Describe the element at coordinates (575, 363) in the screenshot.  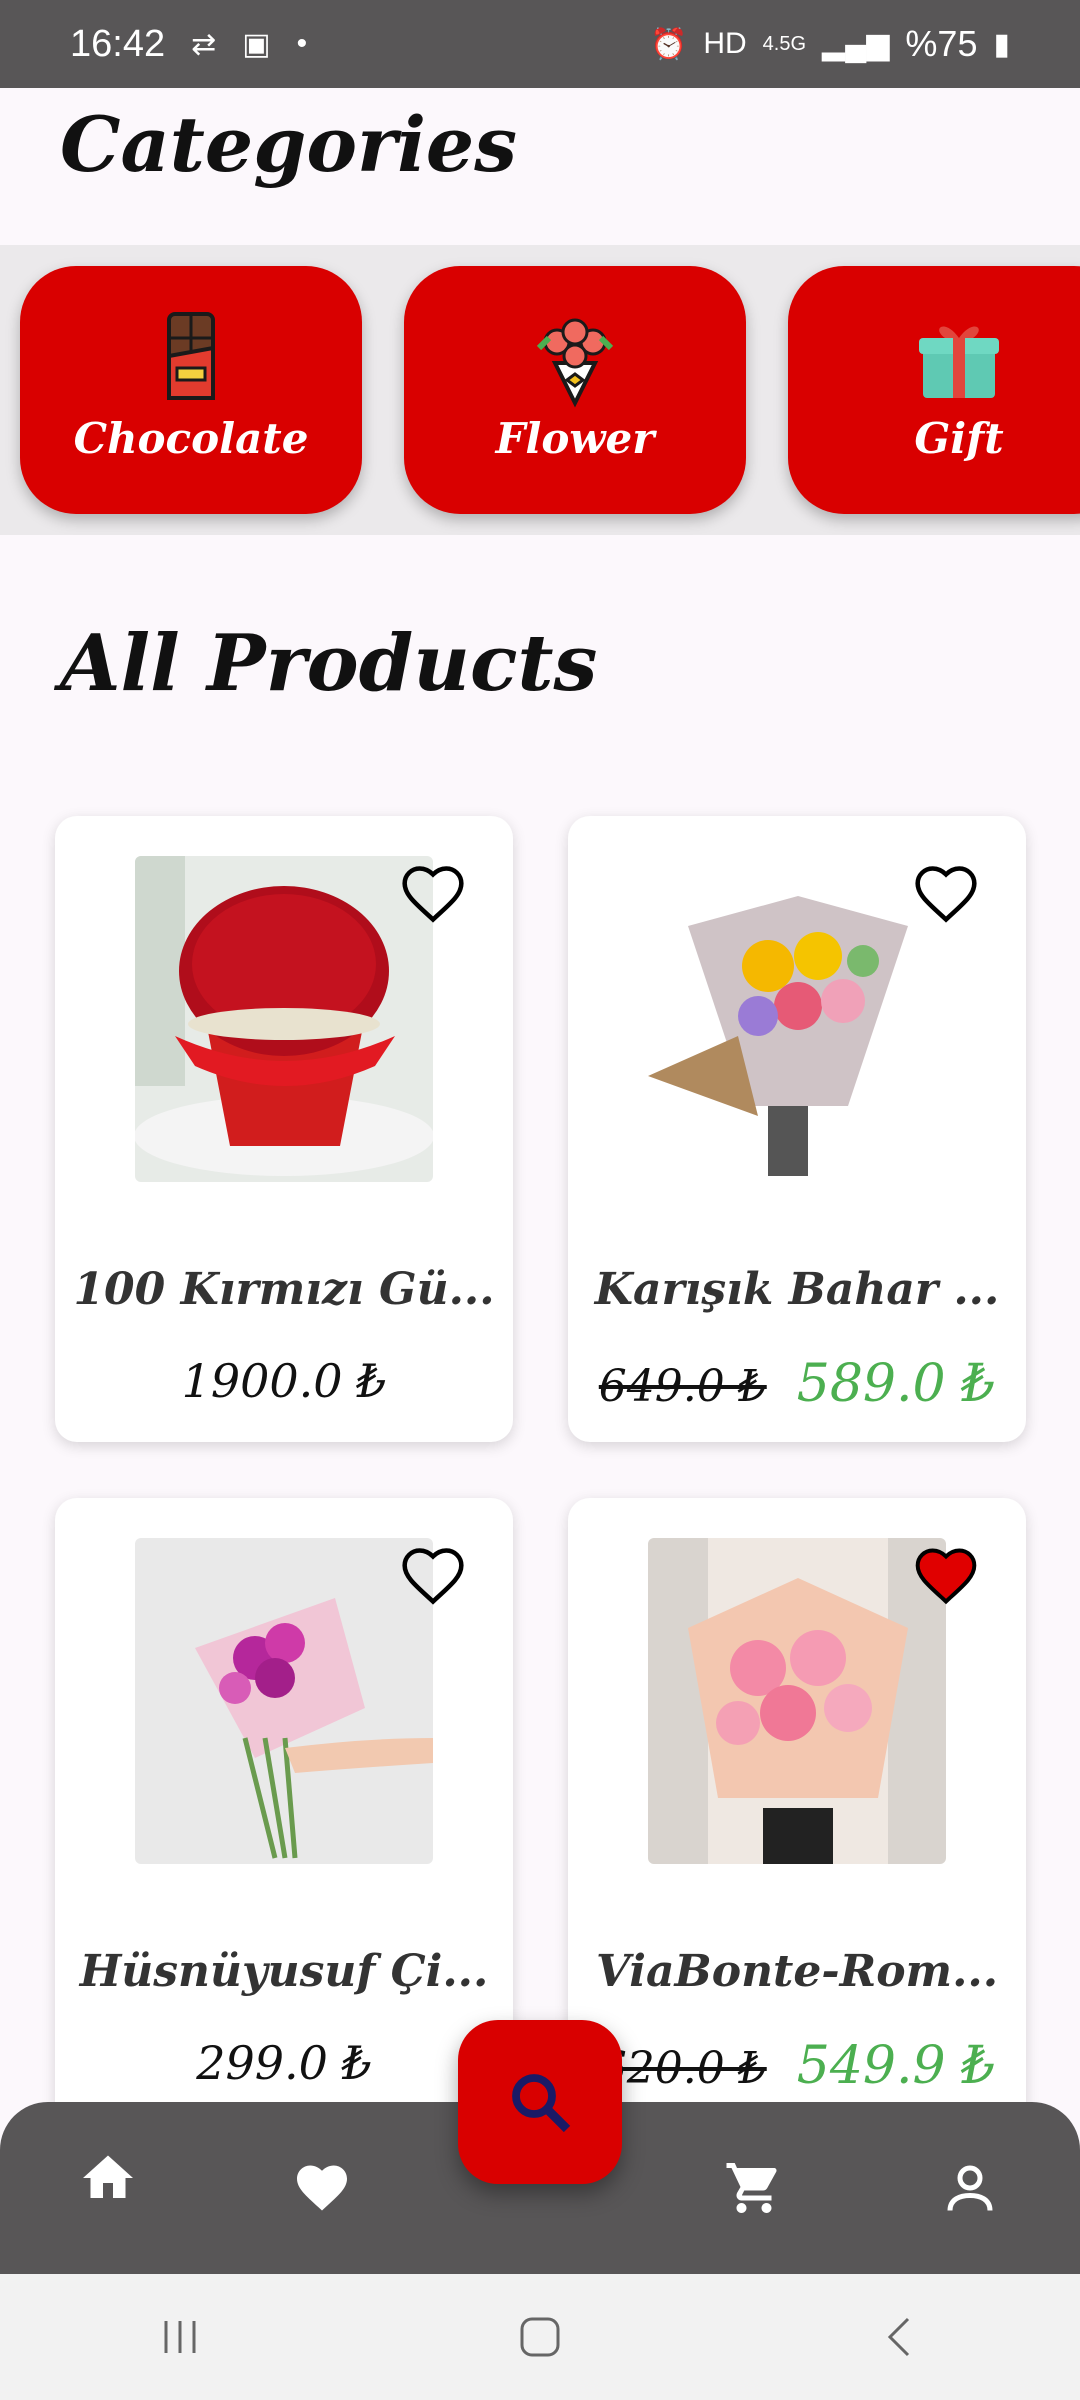
I see `bouquet-icon` at that location.